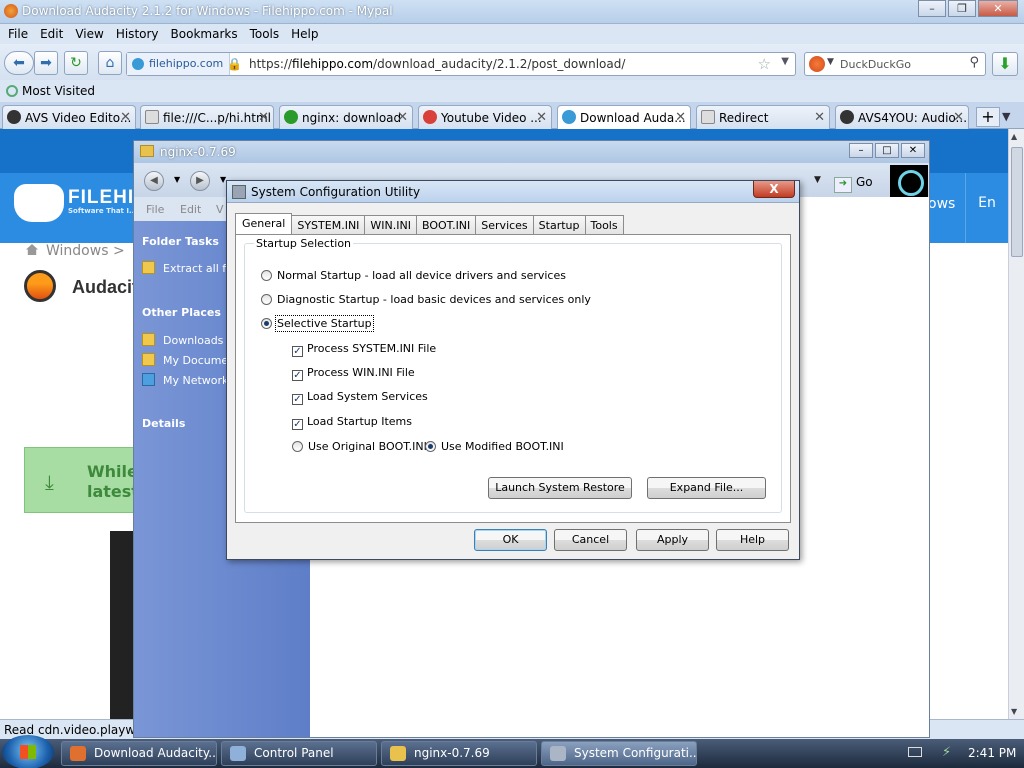 The image size is (1024, 768). I want to click on menu-view: View, so click(89, 34).